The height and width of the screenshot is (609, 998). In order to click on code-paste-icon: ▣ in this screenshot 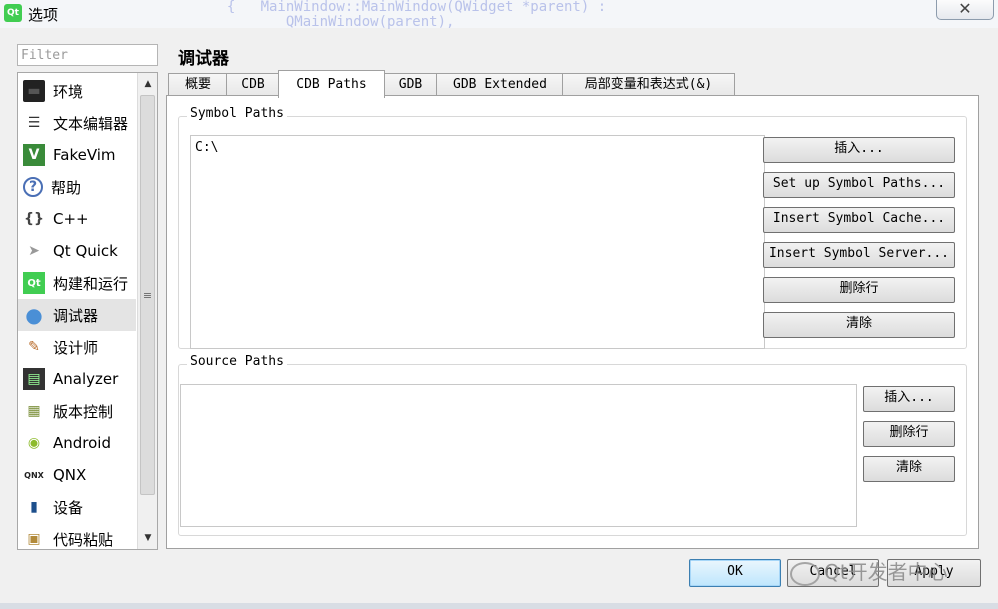, I will do `click(34, 539)`.